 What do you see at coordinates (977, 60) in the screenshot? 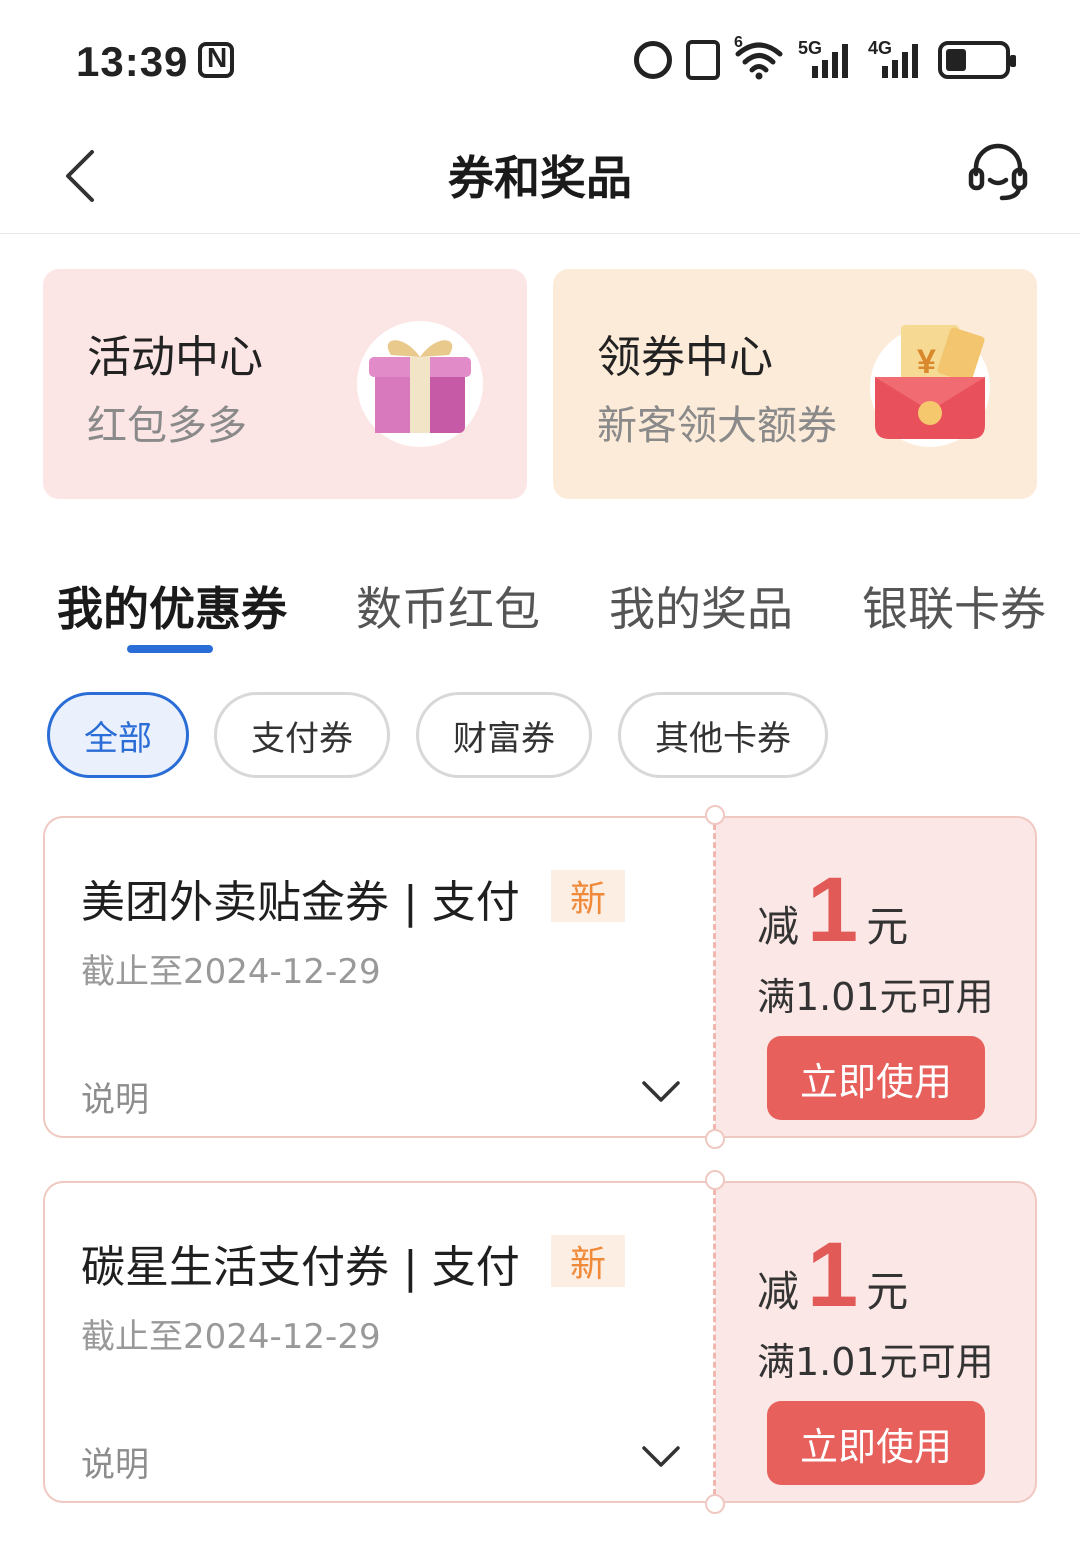
I see `battery-icon` at bounding box center [977, 60].